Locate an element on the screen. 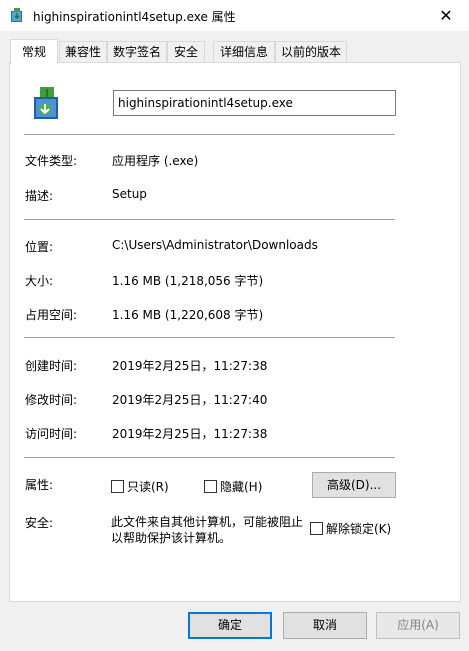 This screenshot has width=469, height=651. size-on-disk-value: 1.16 MB (1,220,608 字节) is located at coordinates (188, 315).